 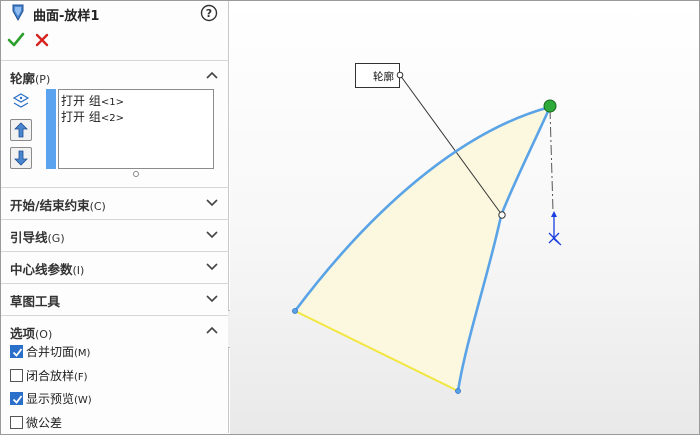 What do you see at coordinates (115, 266) in the screenshot?
I see `section-centerline-header: 中心线参数(I)` at bounding box center [115, 266].